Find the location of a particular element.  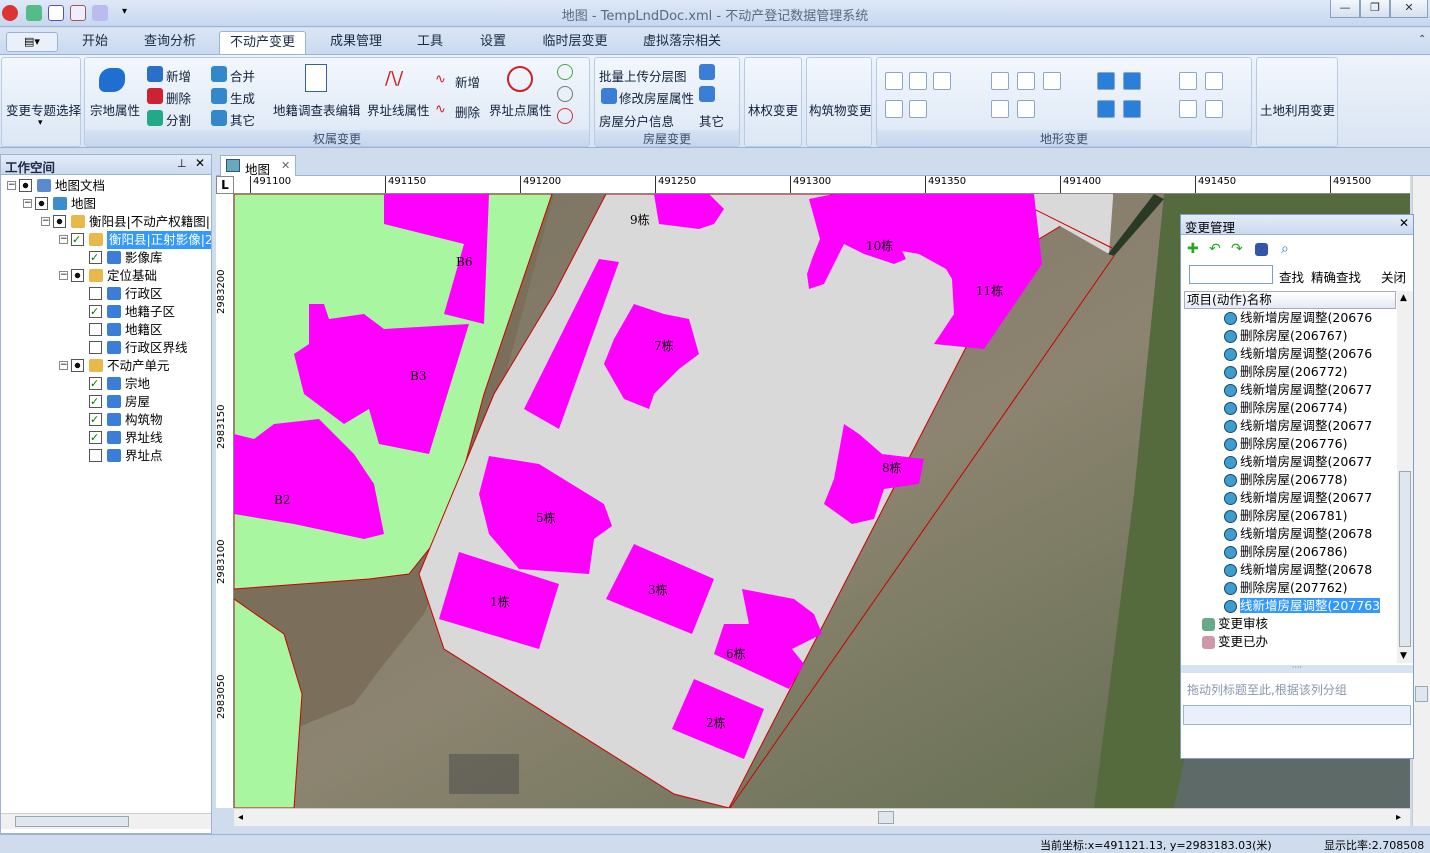

minimize-button: — is located at coordinates (1345, 9).